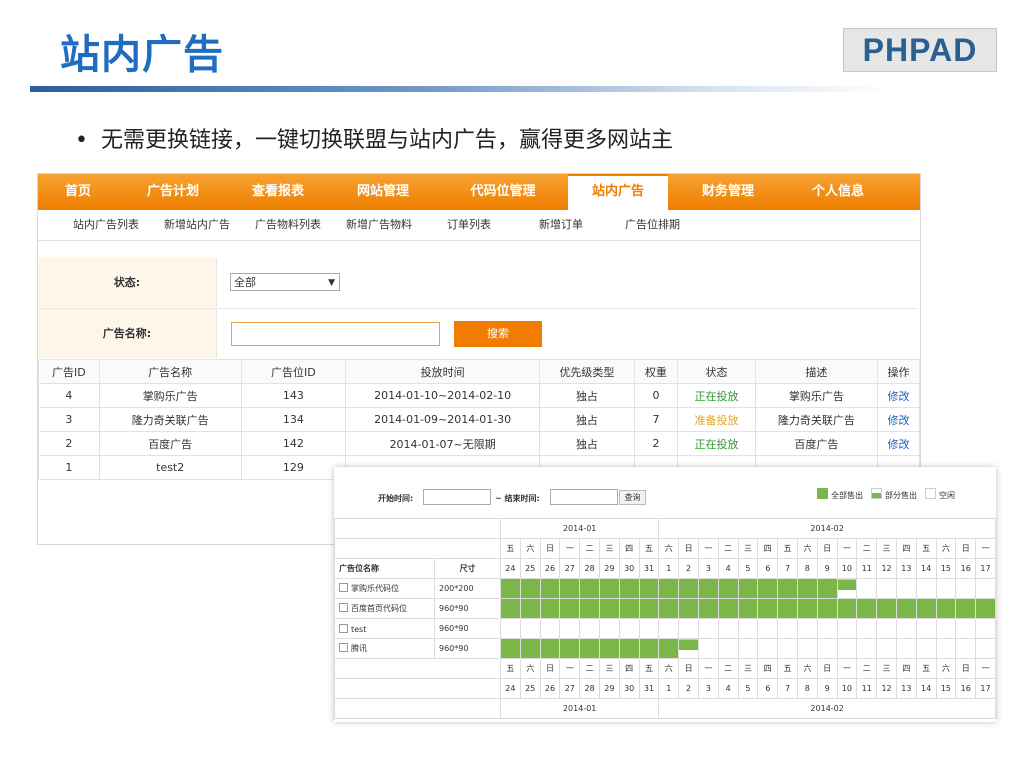 Image resolution: width=1024 pixels, height=768 pixels. I want to click on weekday-cell: 二, so click(589, 548).